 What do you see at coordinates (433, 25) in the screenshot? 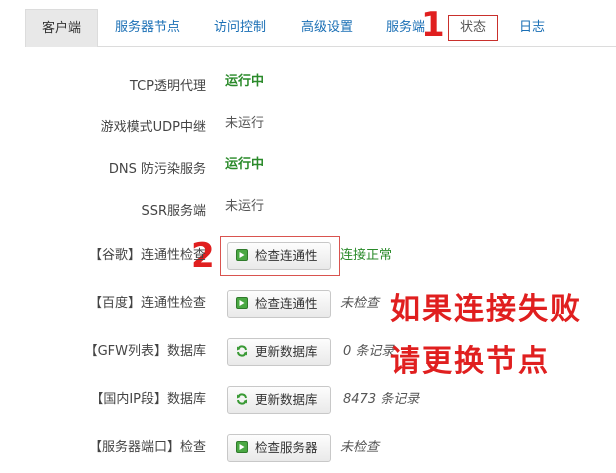
I see `annotation-number-1: 1` at bounding box center [433, 25].